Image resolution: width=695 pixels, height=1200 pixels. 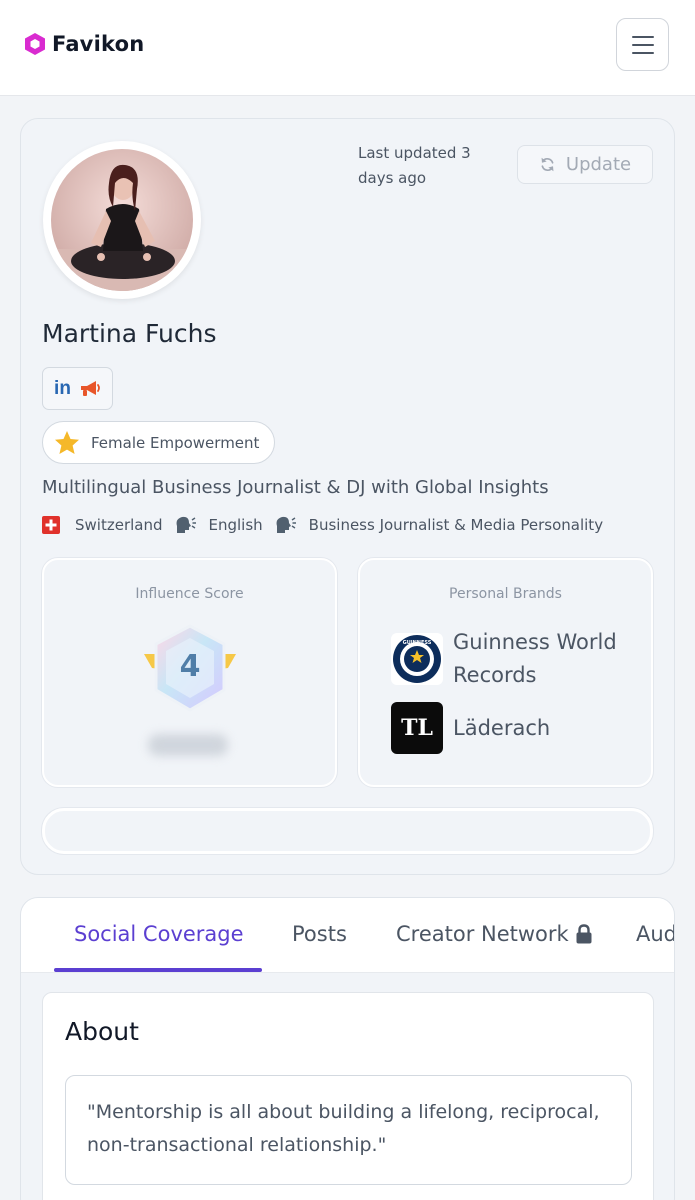 I want to click on top-bar: Favikon, so click(x=347, y=48).